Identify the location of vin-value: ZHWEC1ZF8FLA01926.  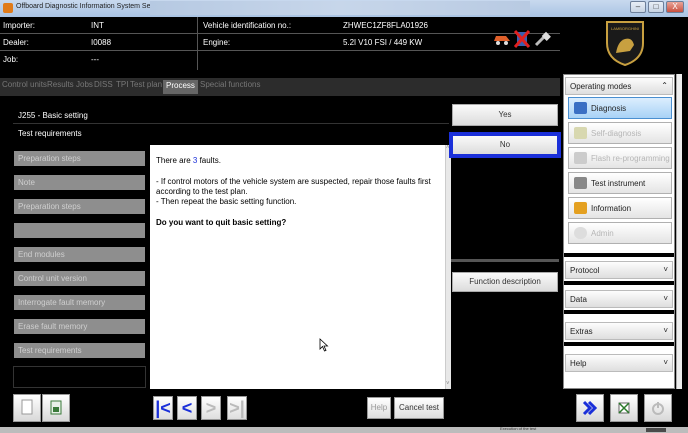
(385, 25).